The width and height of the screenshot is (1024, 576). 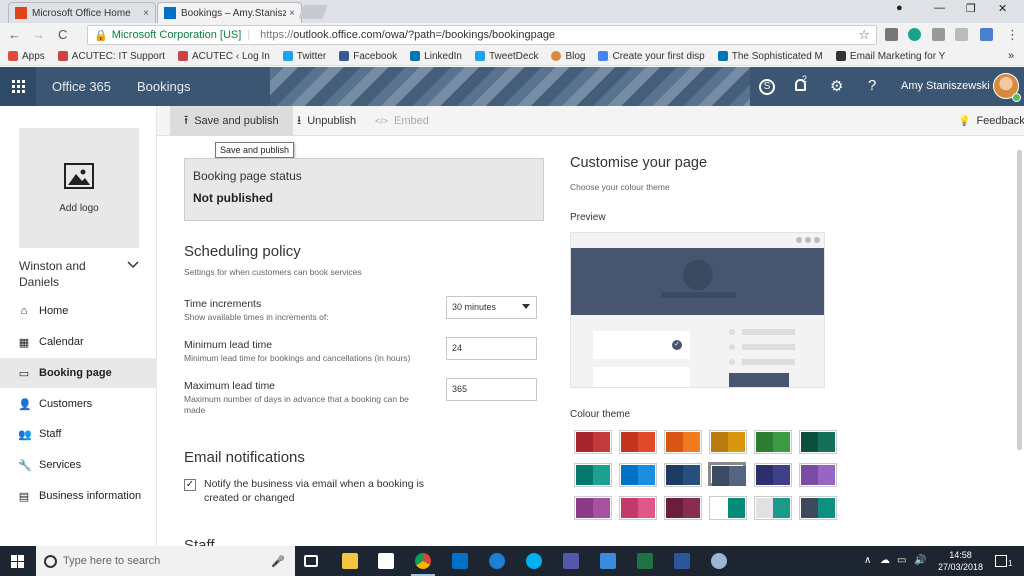 What do you see at coordinates (313, 12) in the screenshot?
I see `new-tab-button` at bounding box center [313, 12].